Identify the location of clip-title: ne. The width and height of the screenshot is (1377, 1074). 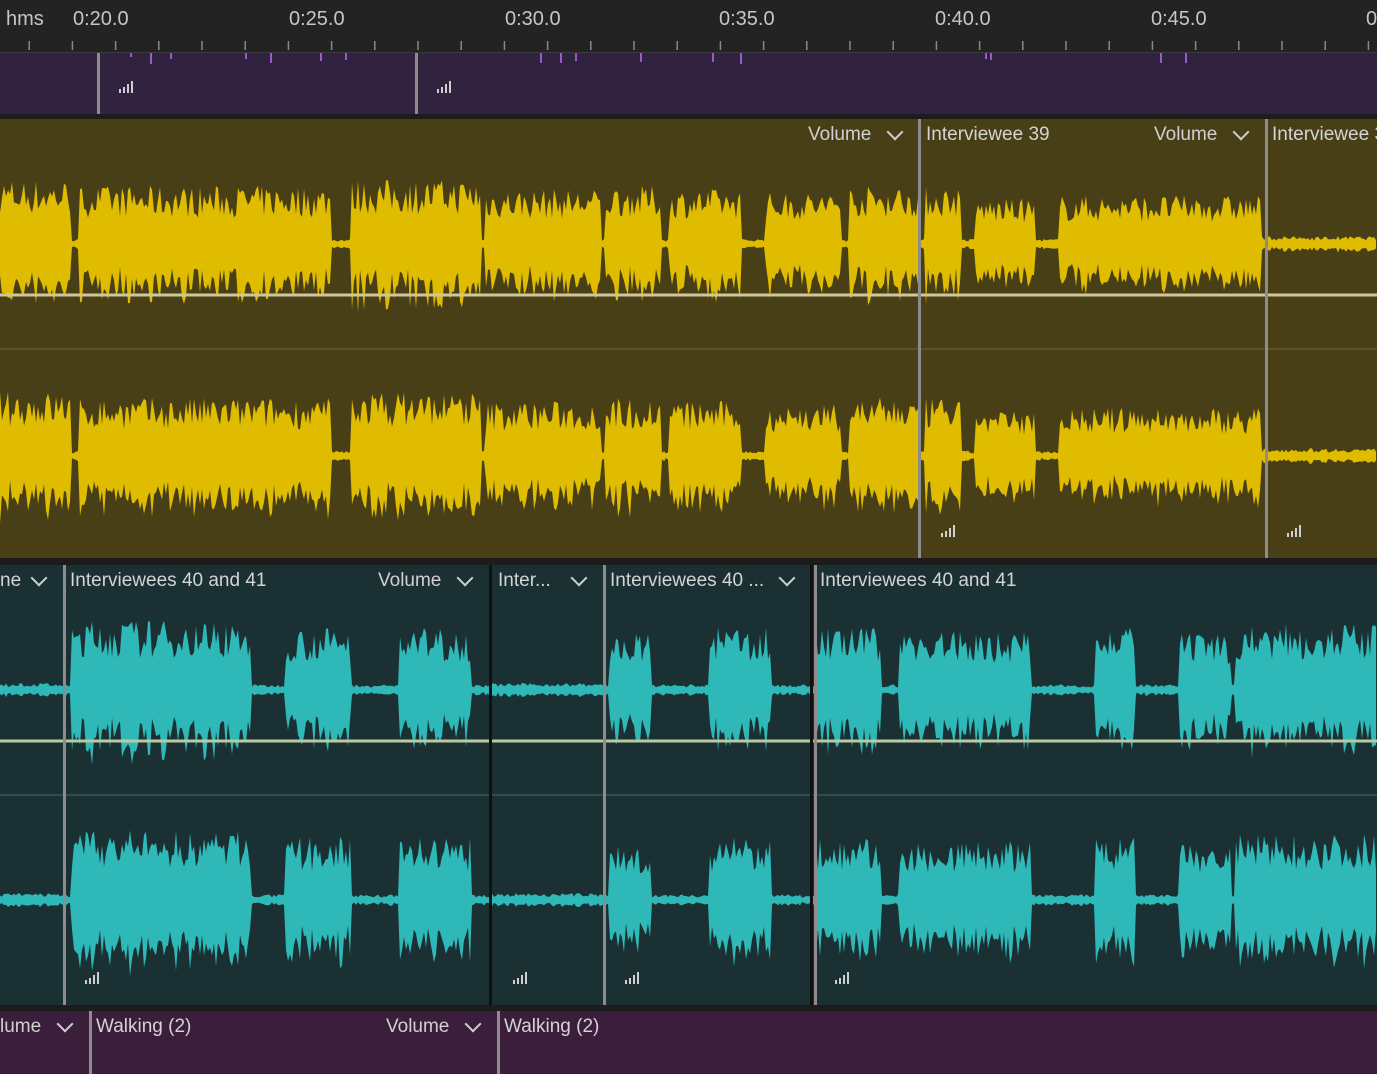
(10, 581).